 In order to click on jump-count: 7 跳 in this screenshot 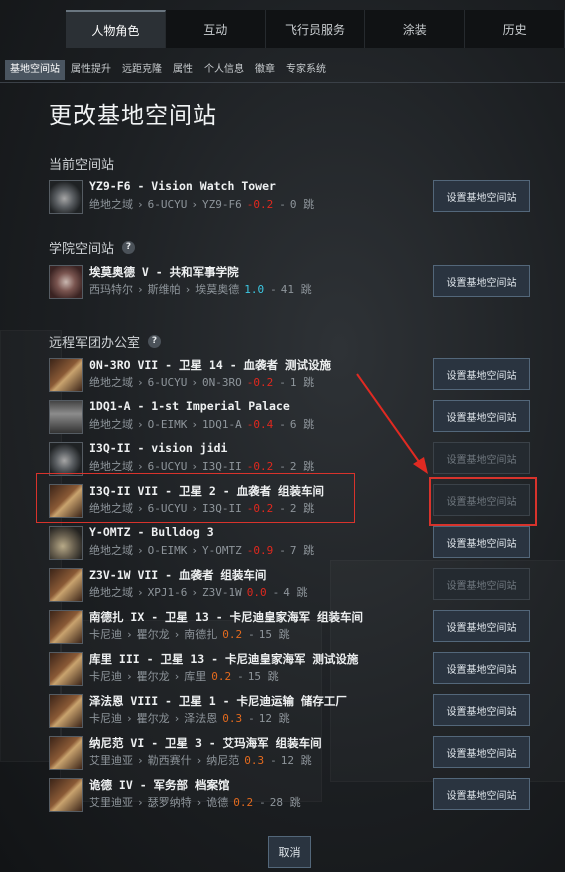, I will do `click(302, 550)`.